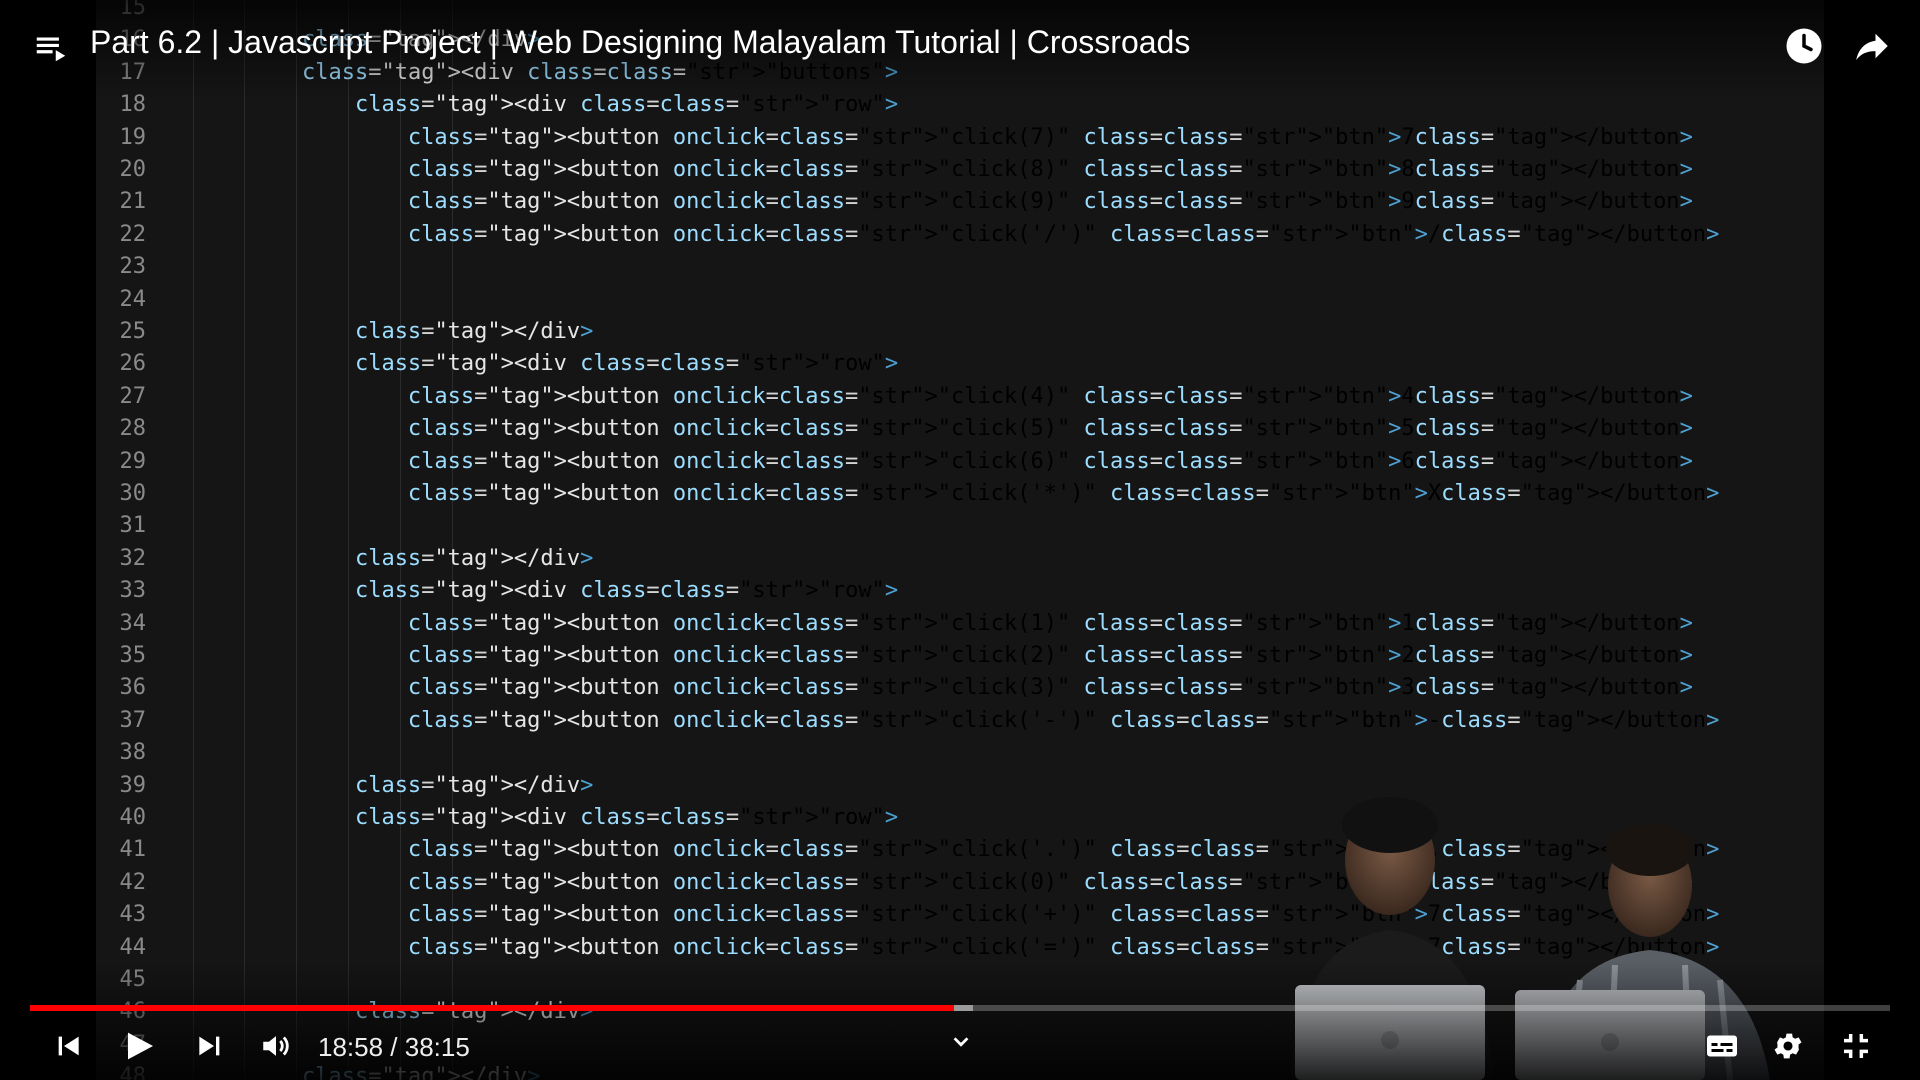 This screenshot has width=1920, height=1080. What do you see at coordinates (193, 540) in the screenshot?
I see `indent-guide` at bounding box center [193, 540].